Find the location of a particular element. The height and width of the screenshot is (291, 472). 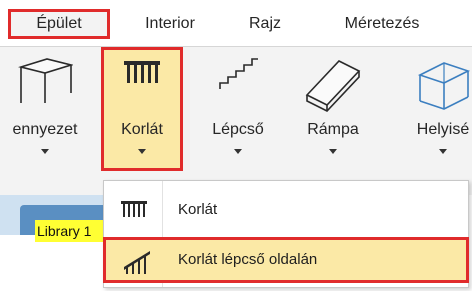

ribbon-button-ceiling: ennyezet is located at coordinates (49, 109).